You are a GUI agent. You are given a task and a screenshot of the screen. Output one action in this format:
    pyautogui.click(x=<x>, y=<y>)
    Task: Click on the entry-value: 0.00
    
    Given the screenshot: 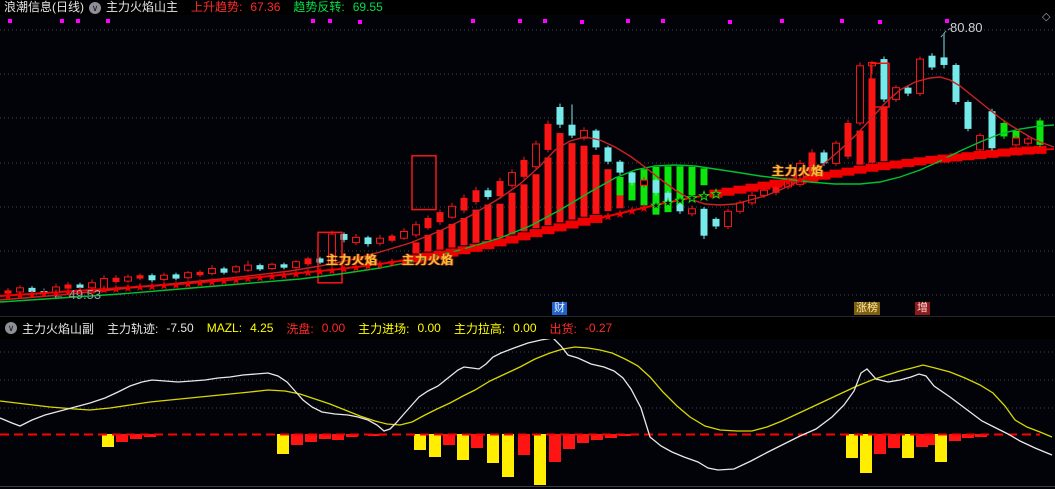 What is the action you would take?
    pyautogui.click(x=429, y=328)
    